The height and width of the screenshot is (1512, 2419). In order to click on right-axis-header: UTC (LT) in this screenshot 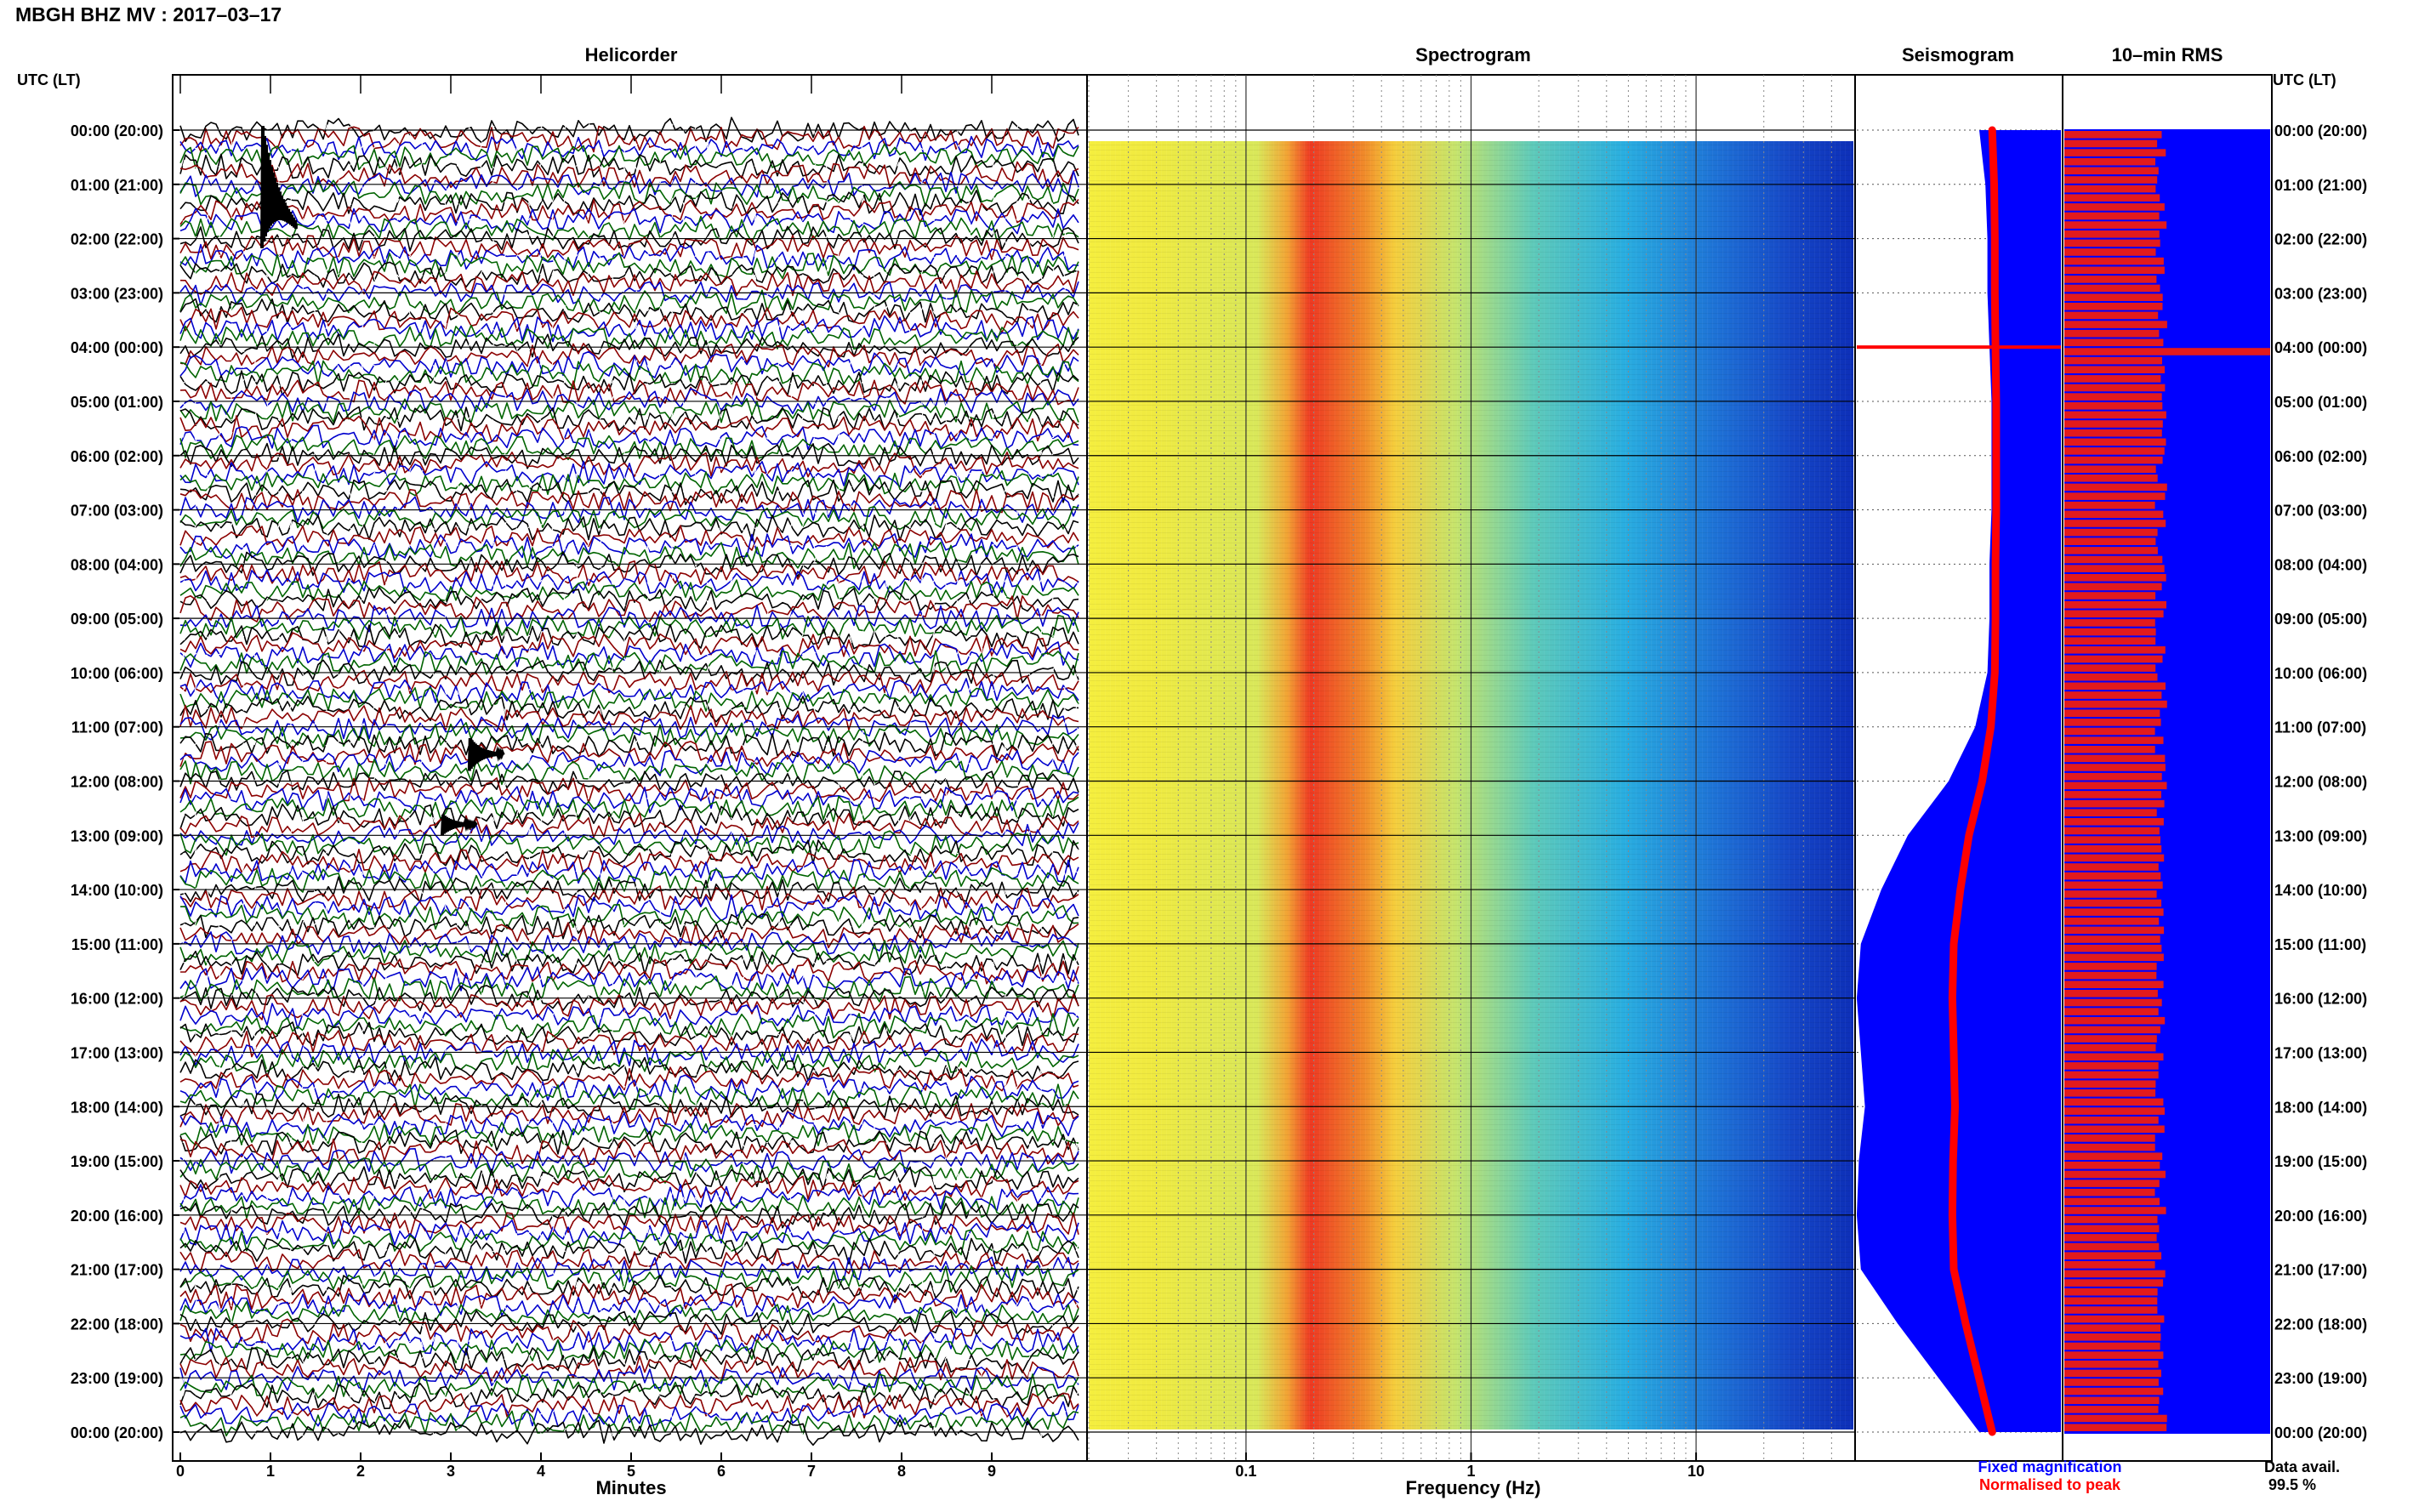, I will do `click(2304, 79)`.